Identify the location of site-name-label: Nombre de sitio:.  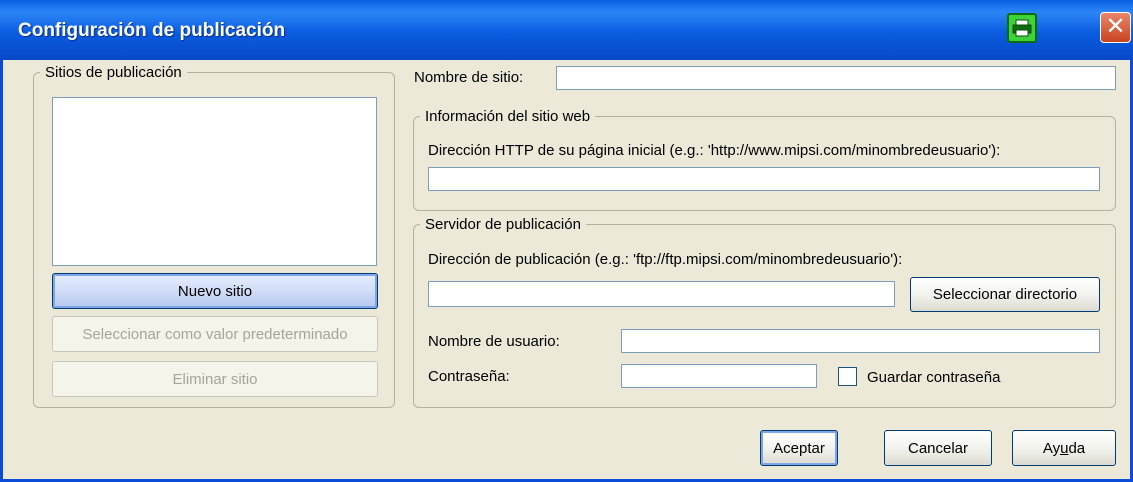
(469, 77).